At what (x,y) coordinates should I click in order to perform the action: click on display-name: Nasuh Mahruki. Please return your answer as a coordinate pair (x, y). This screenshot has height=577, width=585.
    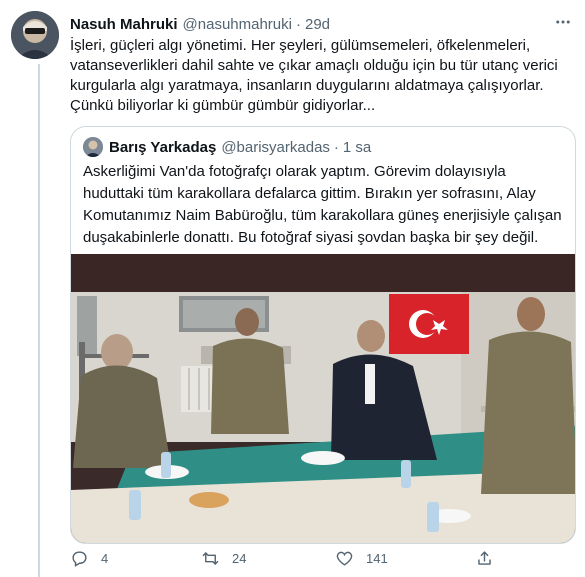
    Looking at the image, I should click on (124, 24).